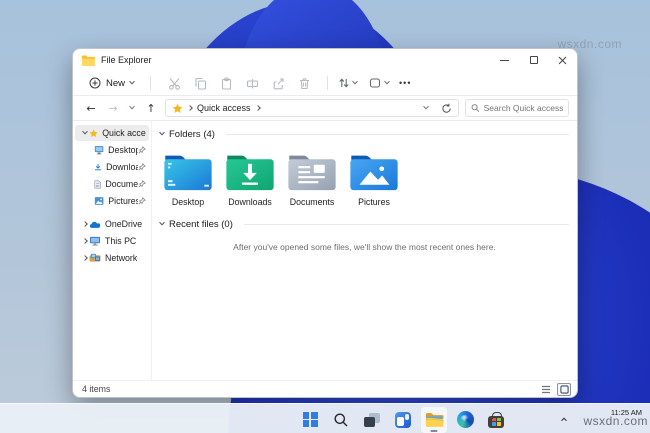 The image size is (650, 433). Describe the element at coordinates (112, 241) in the screenshot. I see `sidebar-item-this-pc: This PC` at that location.